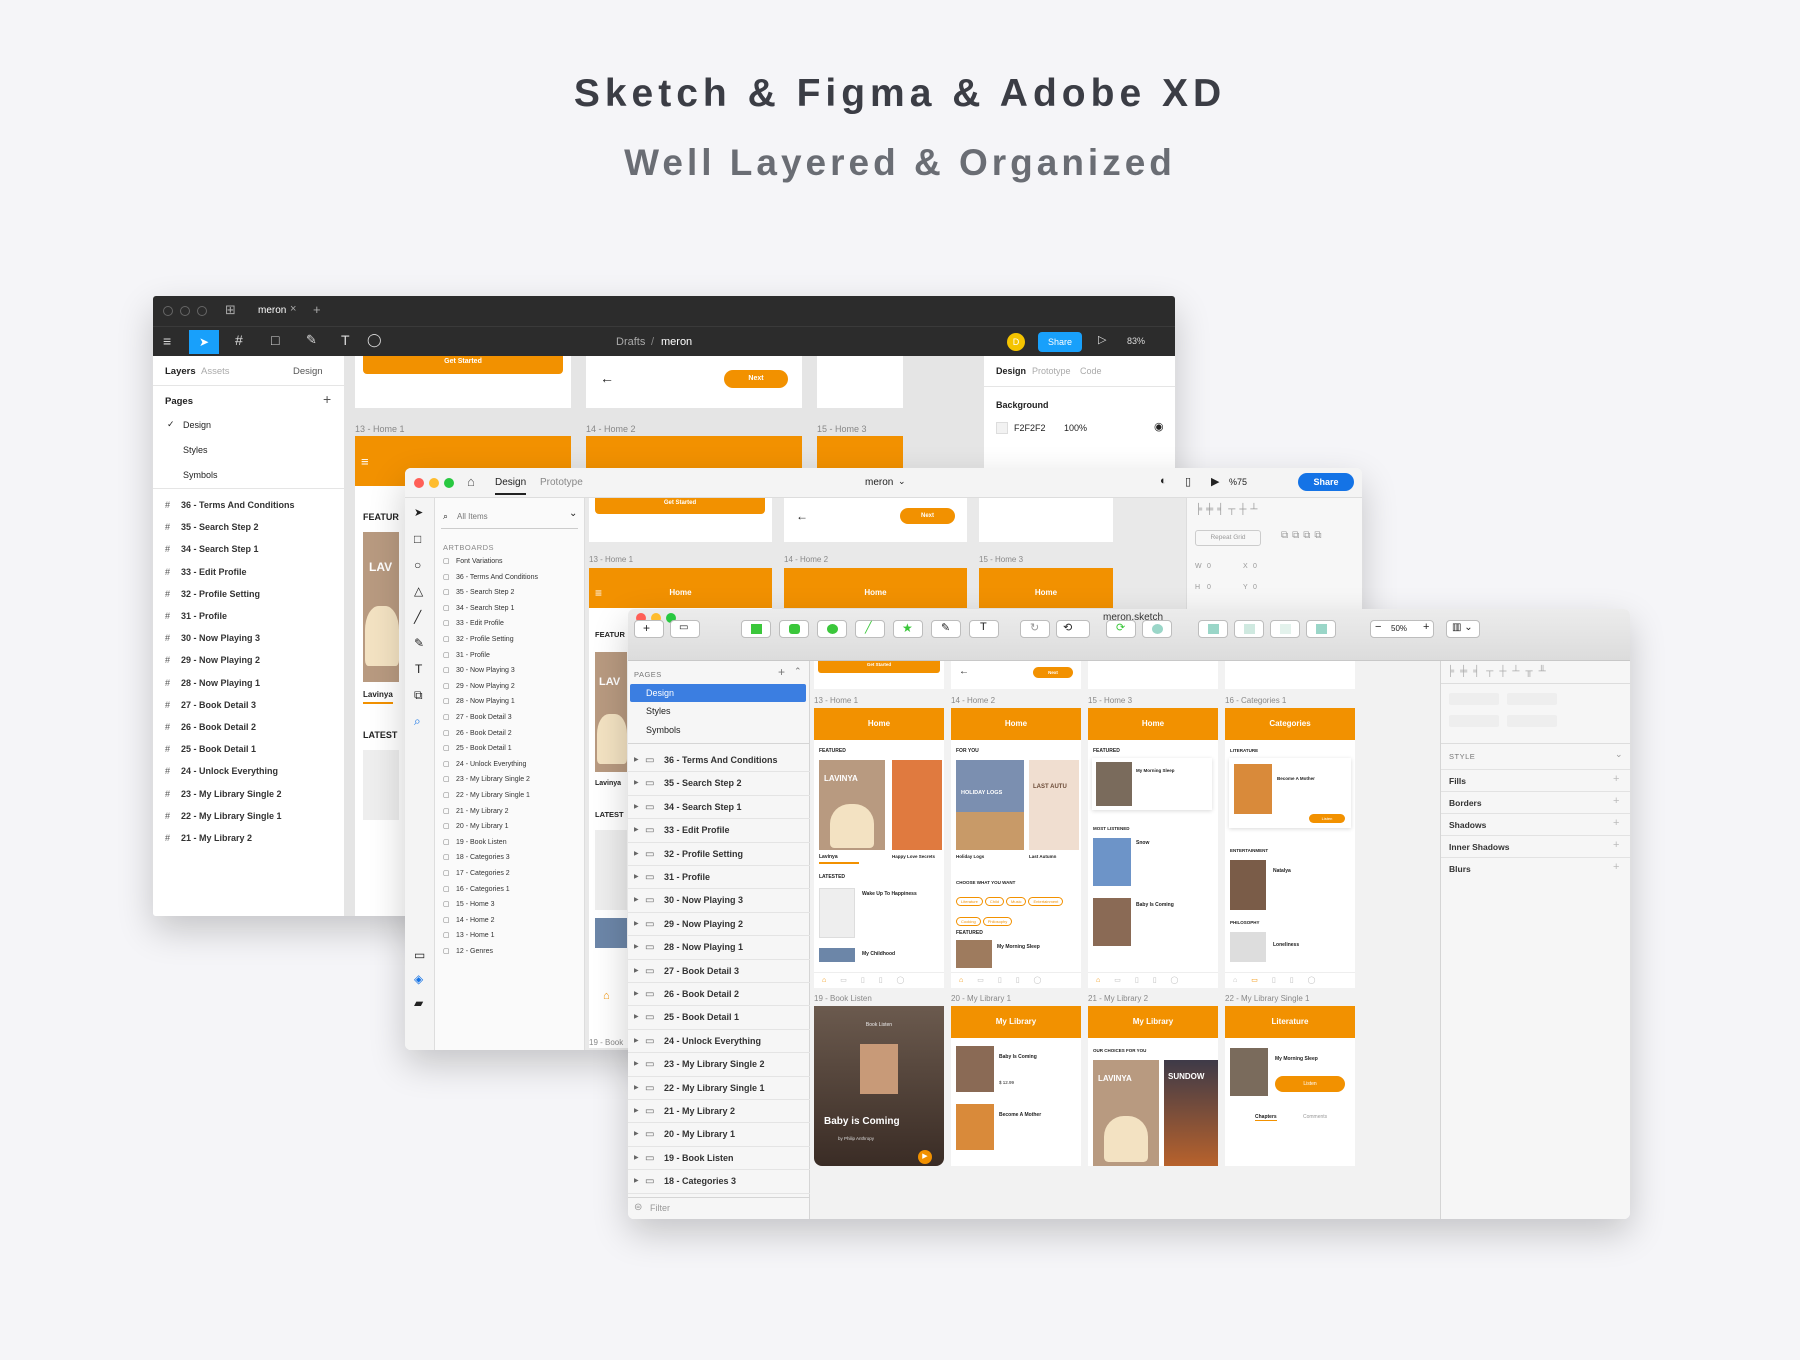  What do you see at coordinates (902, 481) in the screenshot?
I see `chevron-down-icon: ⌄` at bounding box center [902, 481].